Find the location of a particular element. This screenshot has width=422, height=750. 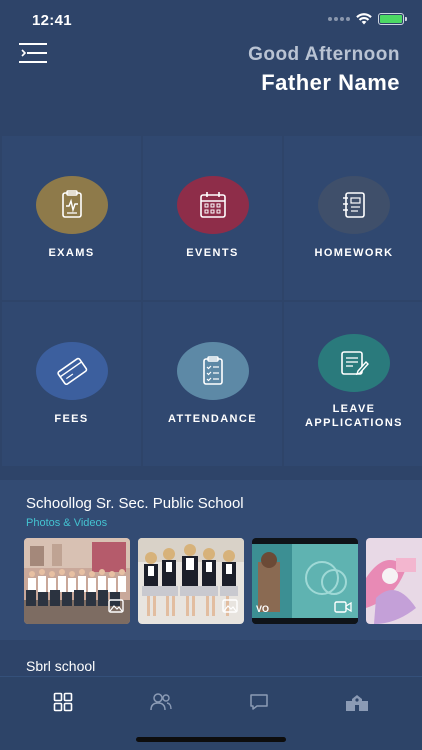

card-icon-circle is located at coordinates (71, 371).